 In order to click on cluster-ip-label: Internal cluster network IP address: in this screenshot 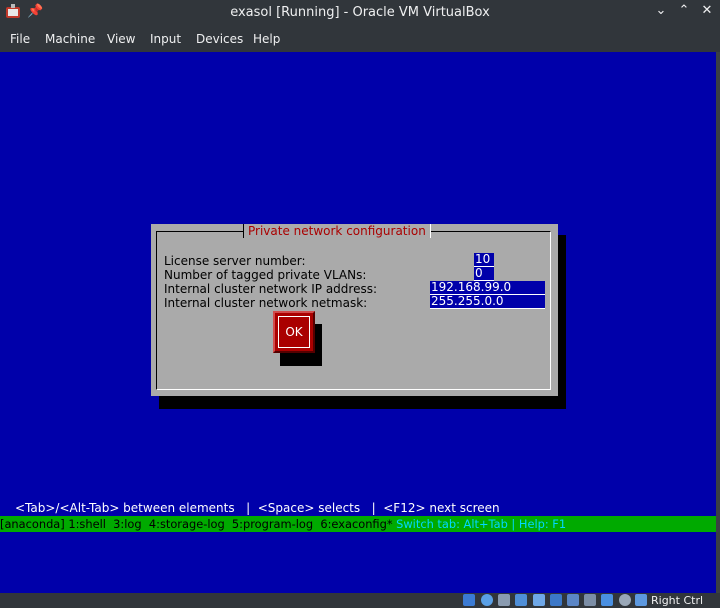, I will do `click(271, 289)`.